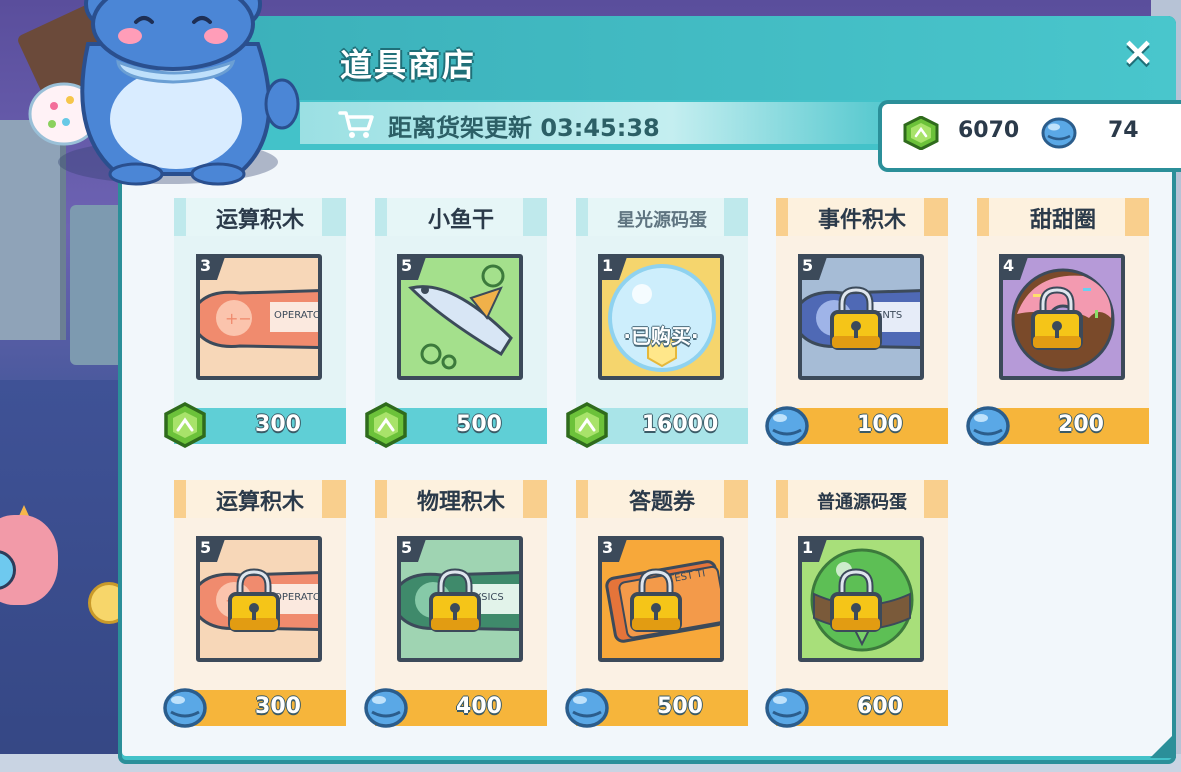  Describe the element at coordinates (861, 220) in the screenshot. I see `item-name: 事件积木` at that location.